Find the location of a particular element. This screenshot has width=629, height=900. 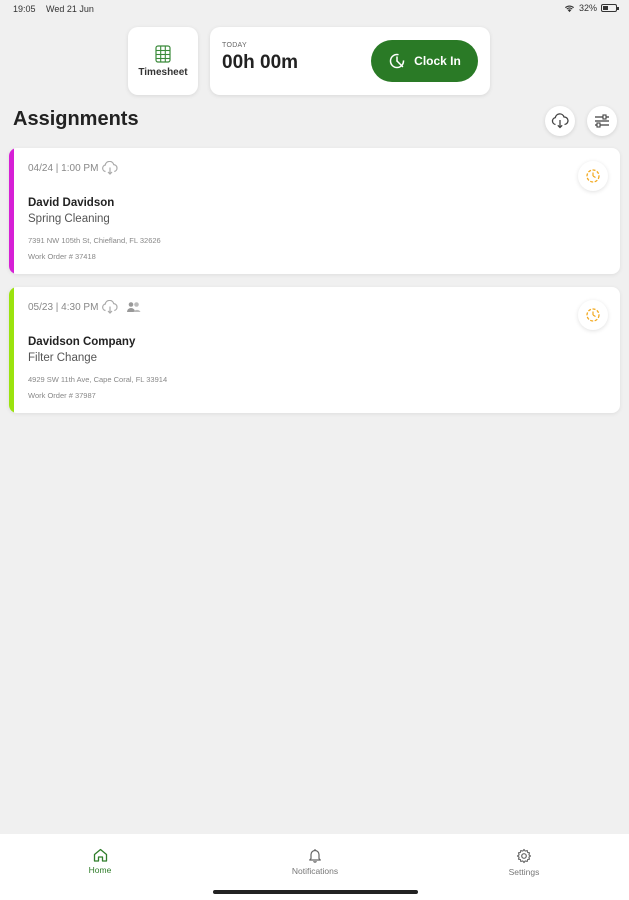

work-order-number: Work Order # 37987 is located at coordinates (62, 395).